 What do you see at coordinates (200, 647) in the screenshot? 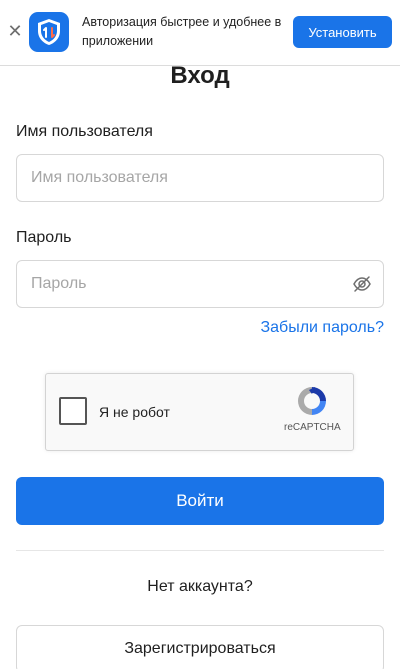
I see `register-button: Зарегистрироваться` at bounding box center [200, 647].